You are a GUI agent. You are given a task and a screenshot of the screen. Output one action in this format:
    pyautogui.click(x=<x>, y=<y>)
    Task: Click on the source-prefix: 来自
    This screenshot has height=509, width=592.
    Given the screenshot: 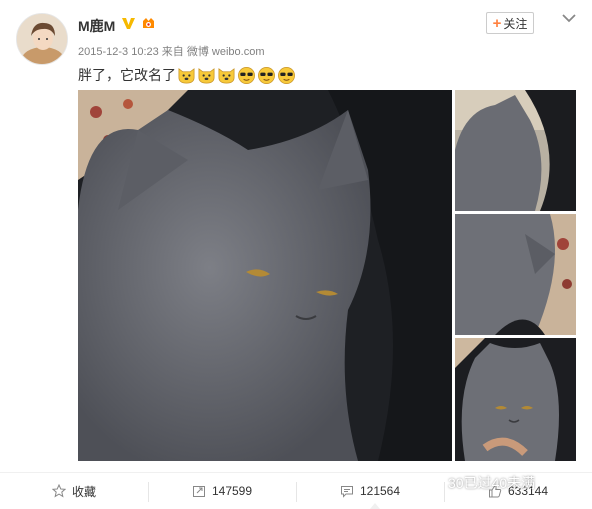 What is the action you would take?
    pyautogui.click(x=172, y=52)
    